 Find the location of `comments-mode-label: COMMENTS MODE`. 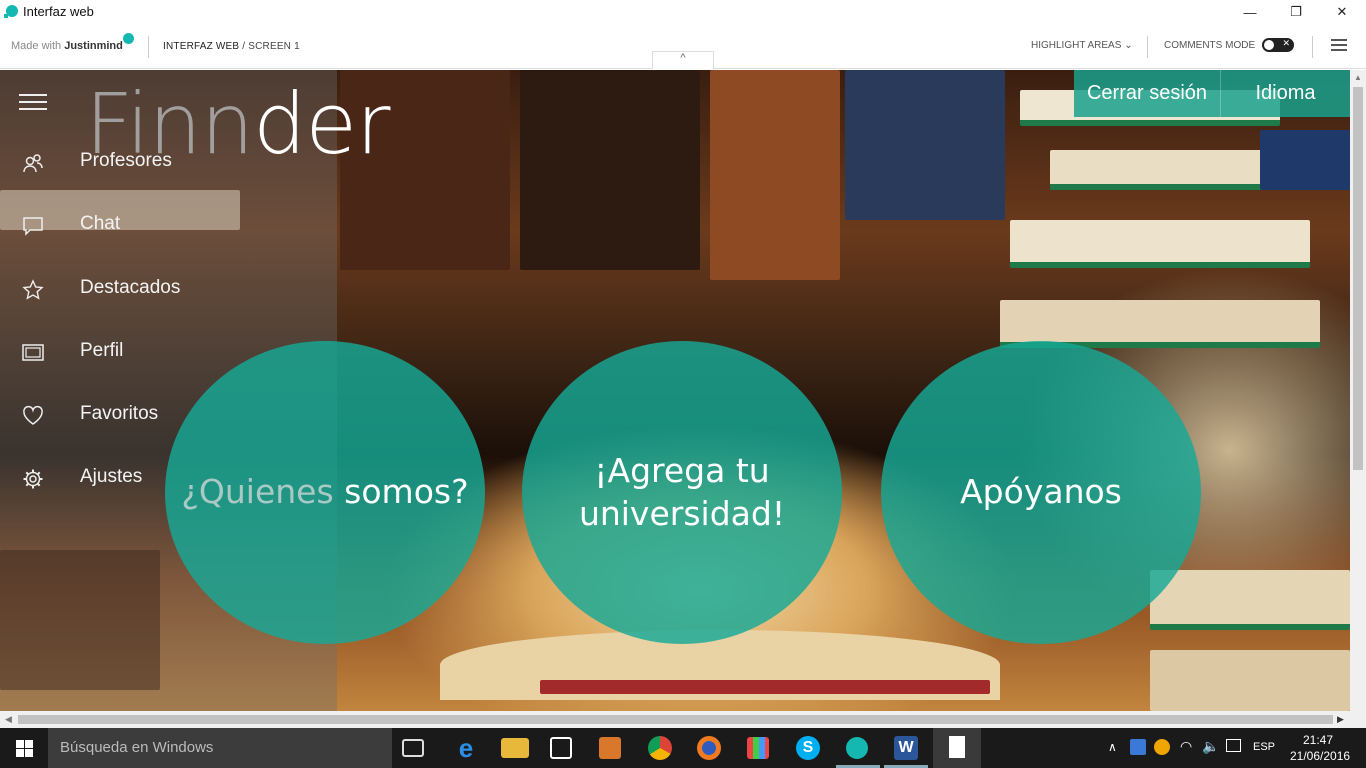

comments-mode-label: COMMENTS MODE is located at coordinates (1210, 45).